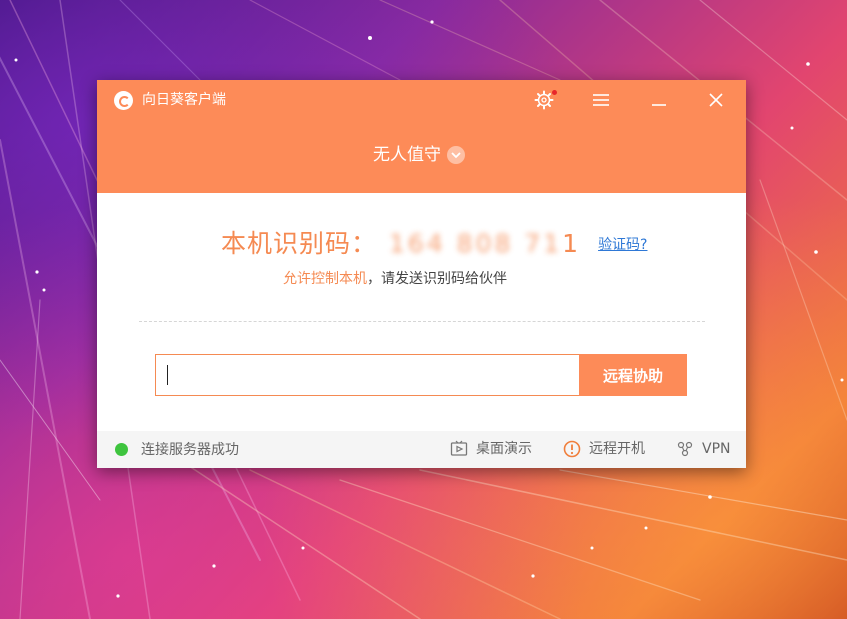 The height and width of the screenshot is (619, 847). I want to click on power-alert-icon, so click(572, 449).